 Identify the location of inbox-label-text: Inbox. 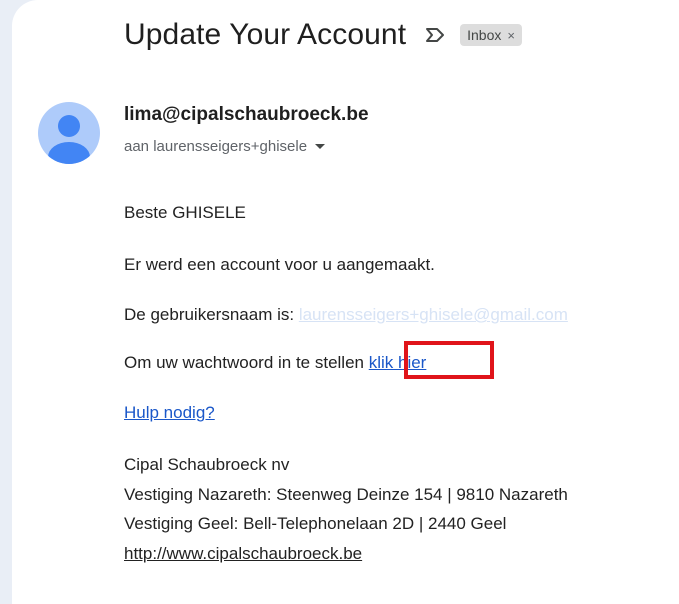
(484, 35).